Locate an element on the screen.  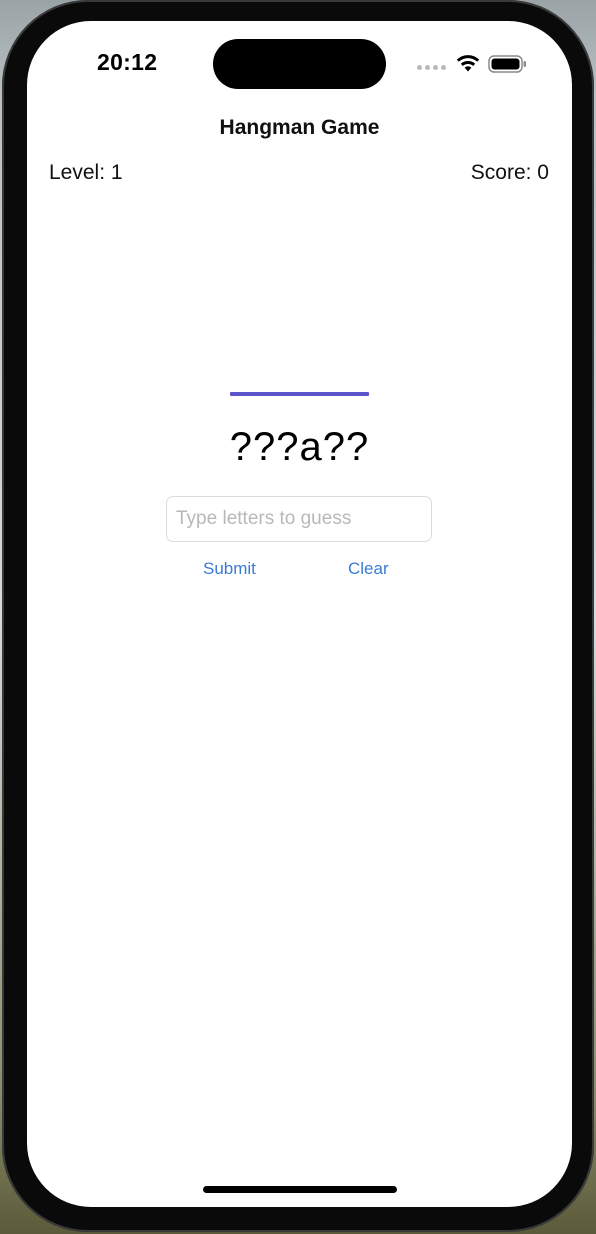
cellular-signal-icon is located at coordinates (431, 67).